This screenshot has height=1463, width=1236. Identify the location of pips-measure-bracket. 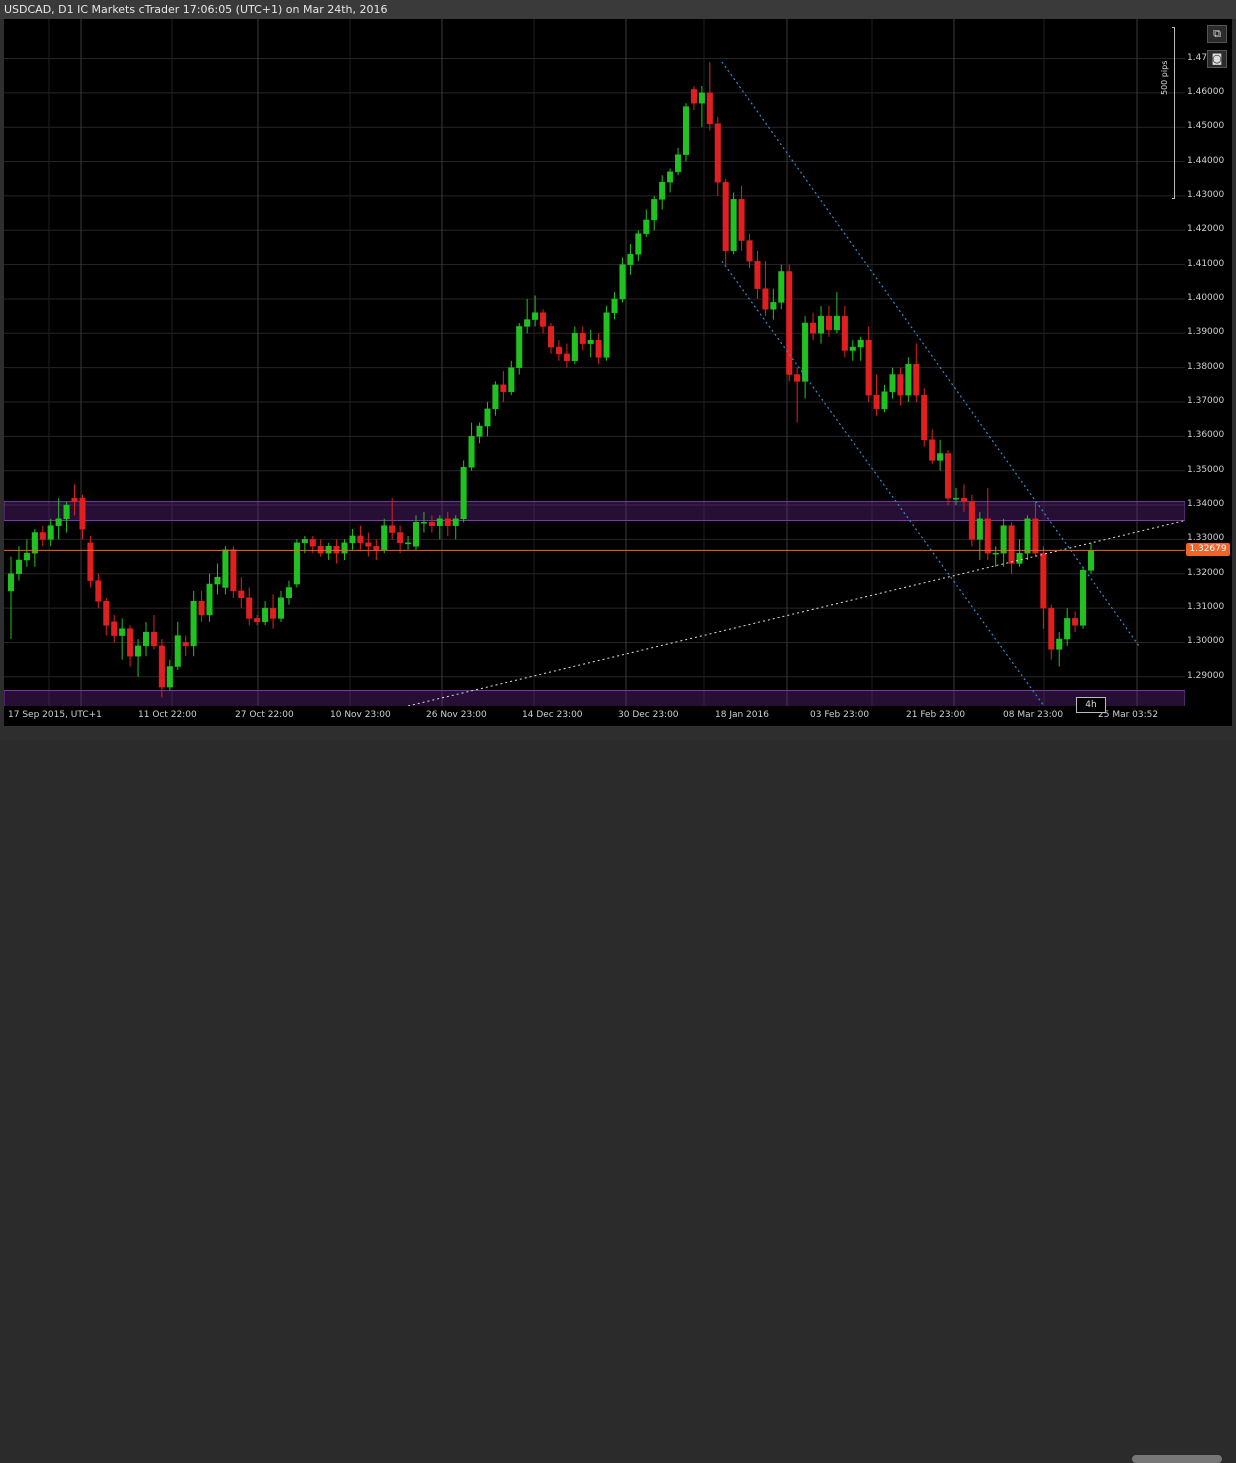
(1173, 113).